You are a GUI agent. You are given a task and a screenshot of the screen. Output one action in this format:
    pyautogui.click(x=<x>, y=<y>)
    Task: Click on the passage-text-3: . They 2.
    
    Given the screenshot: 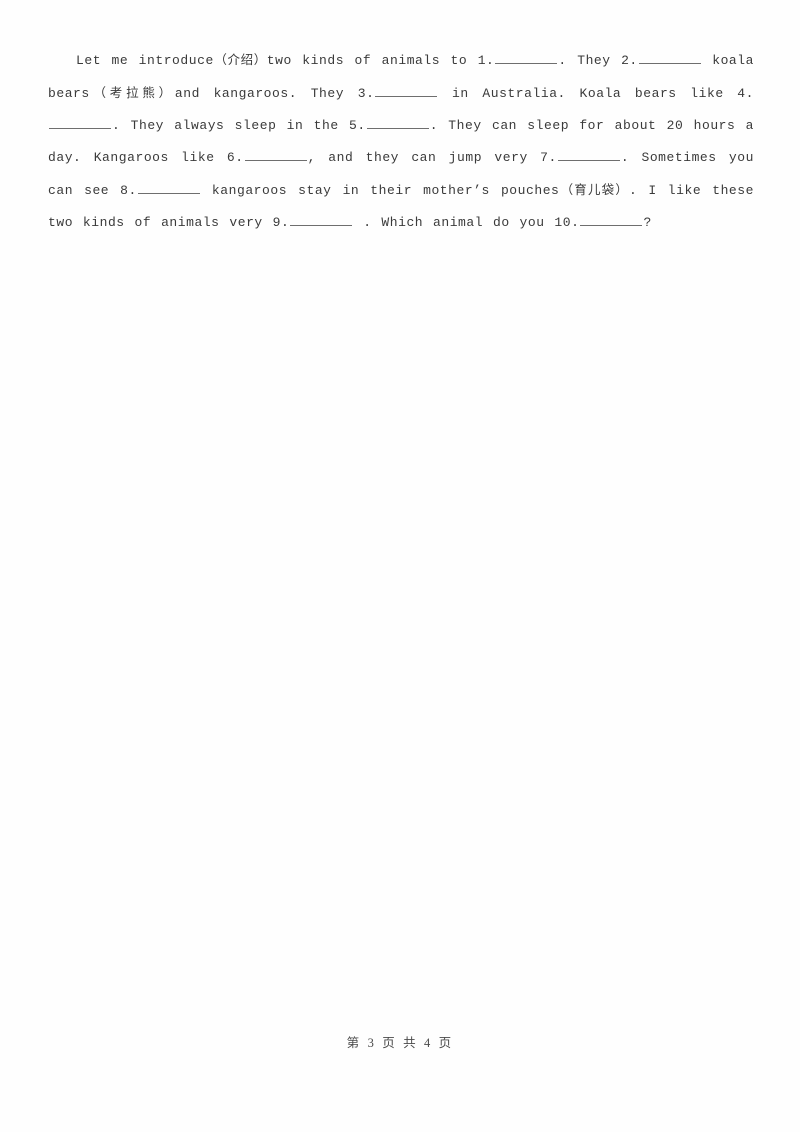 What is the action you would take?
    pyautogui.click(x=598, y=60)
    